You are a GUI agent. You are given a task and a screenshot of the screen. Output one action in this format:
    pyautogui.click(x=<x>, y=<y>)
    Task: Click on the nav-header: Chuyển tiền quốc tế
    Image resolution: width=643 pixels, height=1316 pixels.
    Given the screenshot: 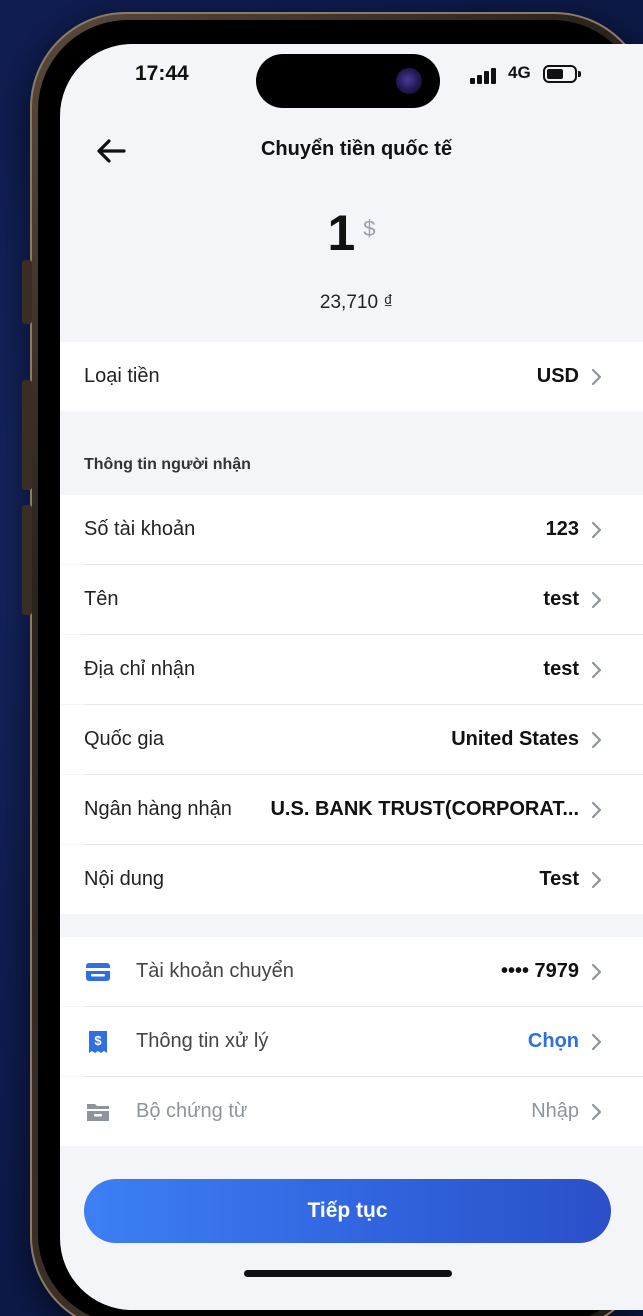 What is the action you would take?
    pyautogui.click(x=351, y=152)
    